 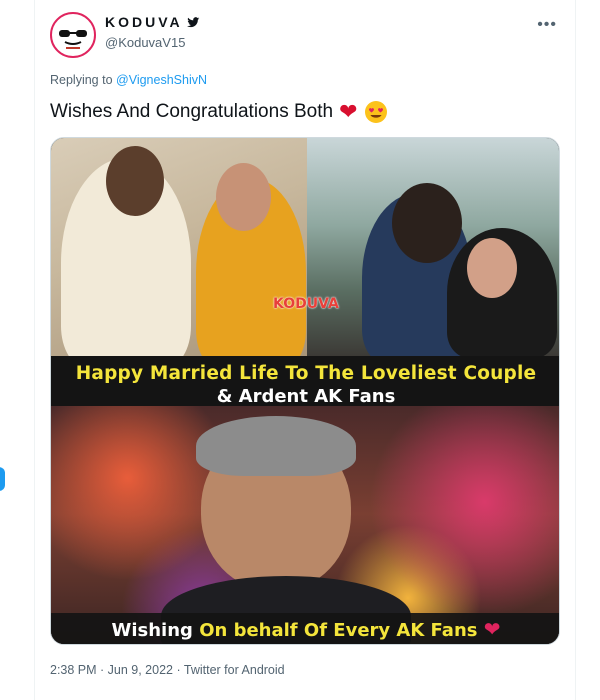 I want to click on display-name-text: KODUVA, so click(x=144, y=22).